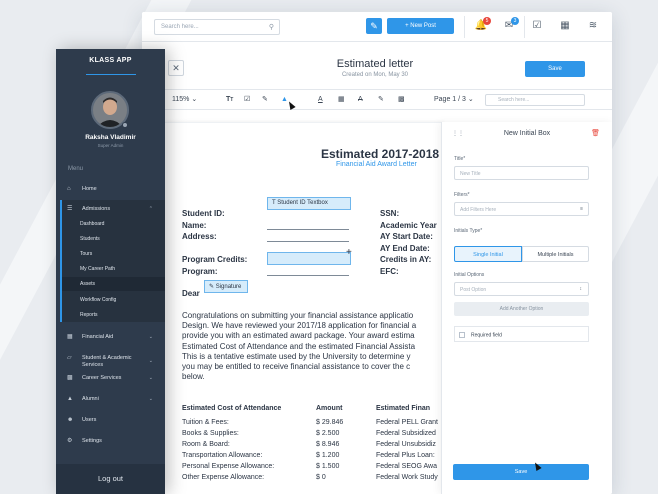 The image size is (658, 494). Describe the element at coordinates (406, 466) in the screenshot. I see `aid-label: Federal SEOG Awa` at that location.